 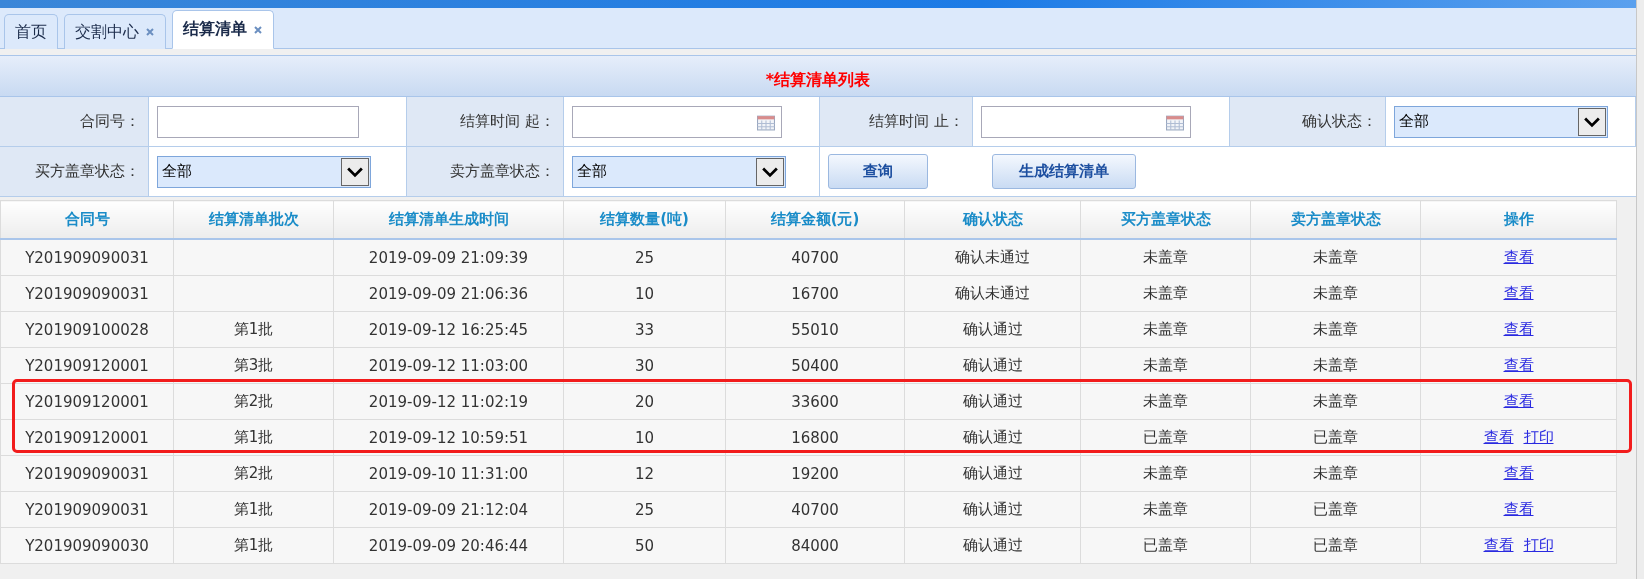 What do you see at coordinates (644, 219) in the screenshot?
I see `column-header: 结算数量(吨)` at bounding box center [644, 219].